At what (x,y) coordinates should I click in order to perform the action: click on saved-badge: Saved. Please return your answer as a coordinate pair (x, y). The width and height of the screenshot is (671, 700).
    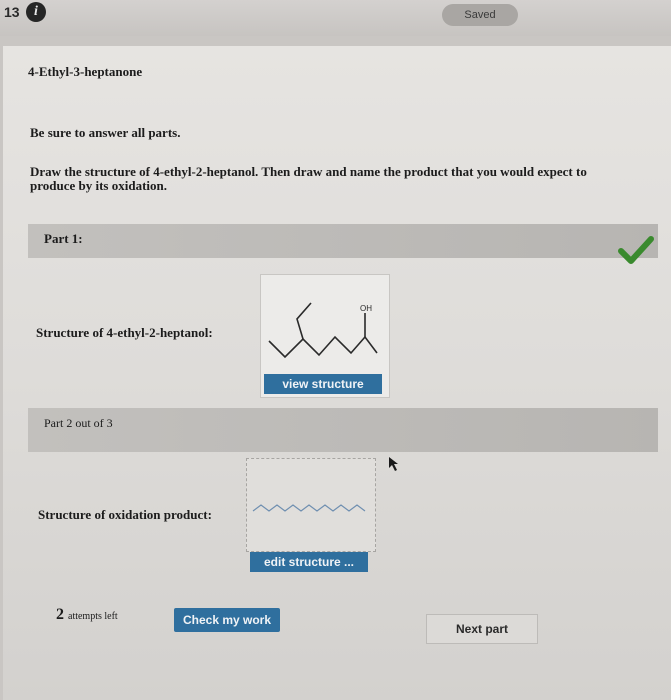
    Looking at the image, I should click on (480, 15).